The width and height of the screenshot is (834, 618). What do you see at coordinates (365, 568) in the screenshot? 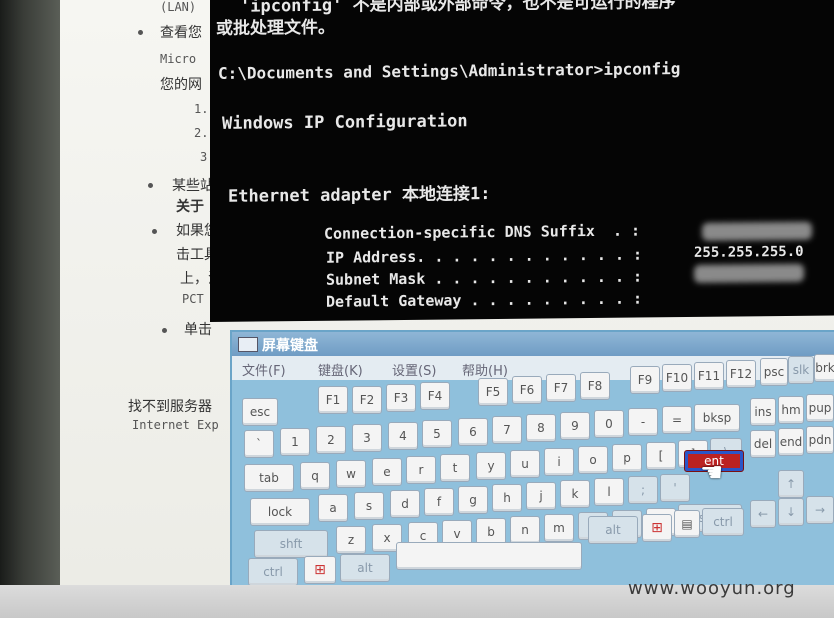
I see `key-alt-left: alt` at bounding box center [365, 568].